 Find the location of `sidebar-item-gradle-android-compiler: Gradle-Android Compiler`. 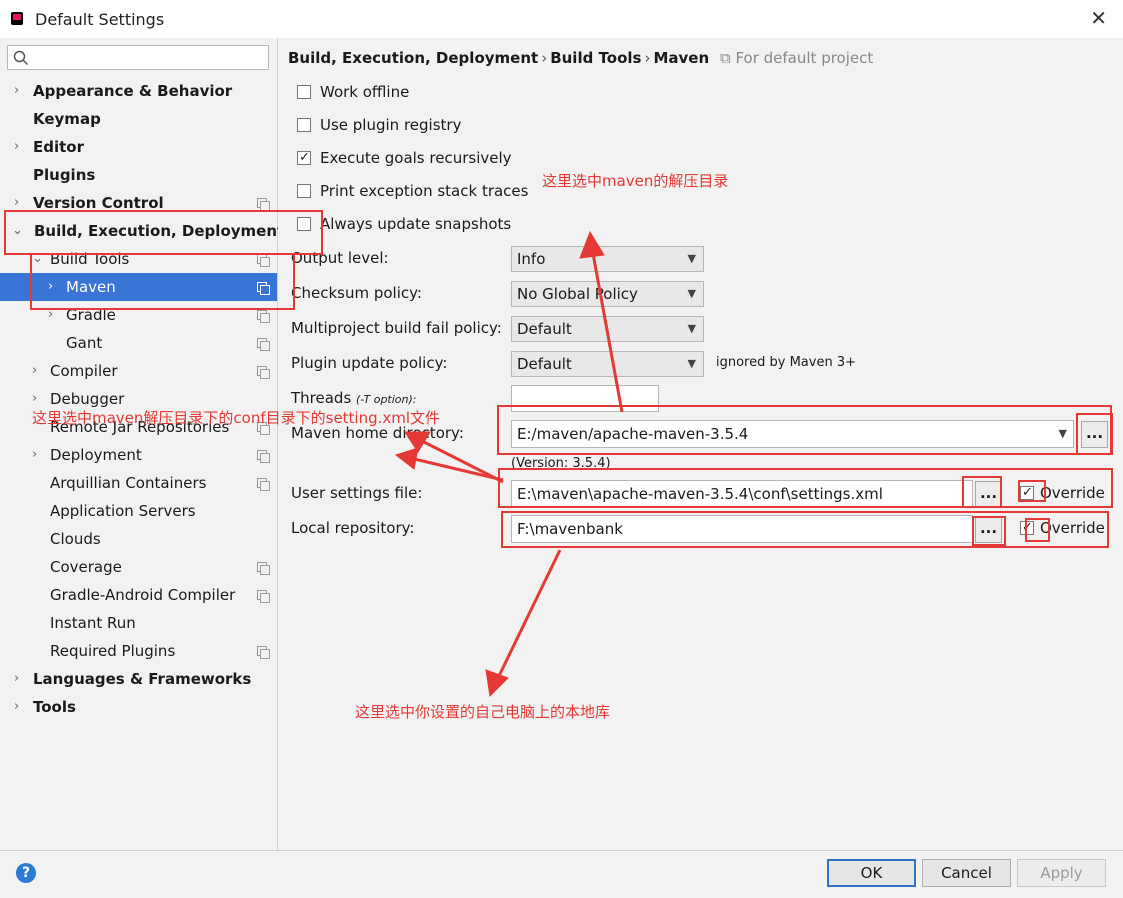

sidebar-item-gradle-android-compiler: Gradle-Android Compiler is located at coordinates (138, 595).